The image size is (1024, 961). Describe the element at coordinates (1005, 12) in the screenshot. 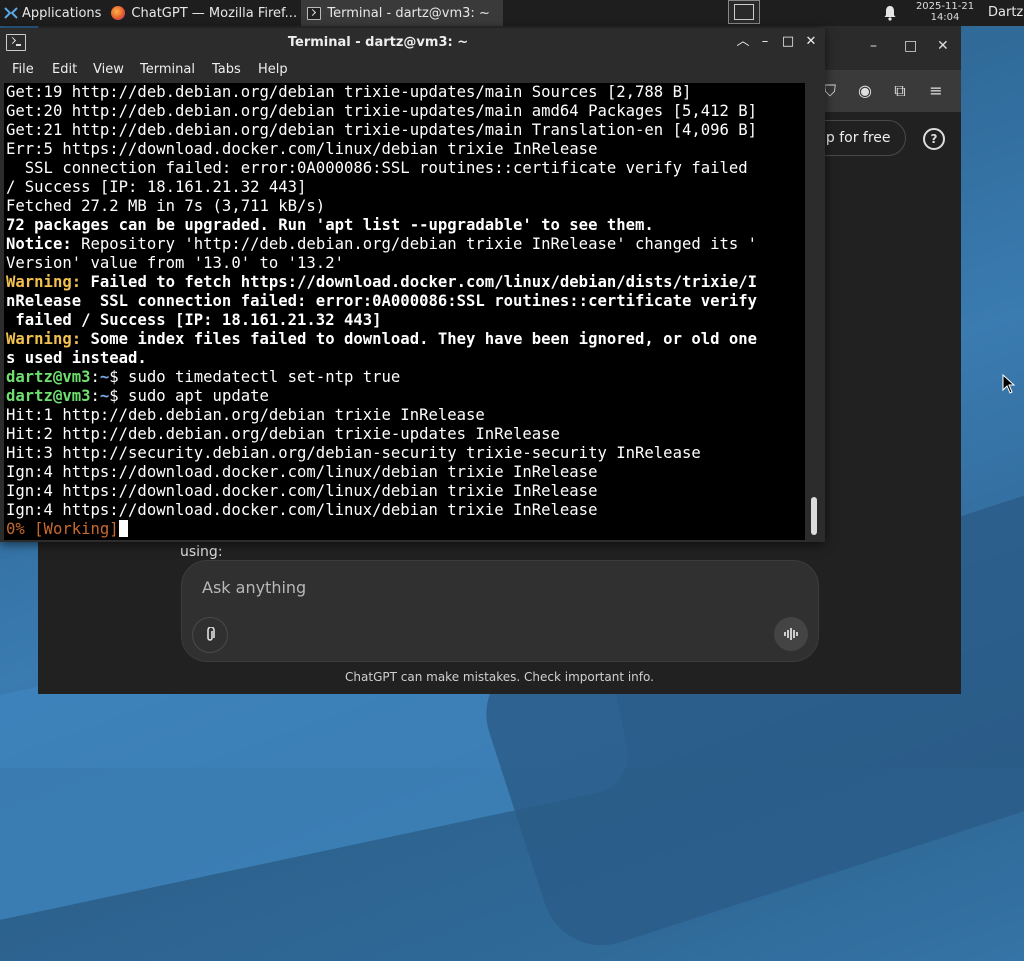

I see `user-menu: Dartz` at that location.